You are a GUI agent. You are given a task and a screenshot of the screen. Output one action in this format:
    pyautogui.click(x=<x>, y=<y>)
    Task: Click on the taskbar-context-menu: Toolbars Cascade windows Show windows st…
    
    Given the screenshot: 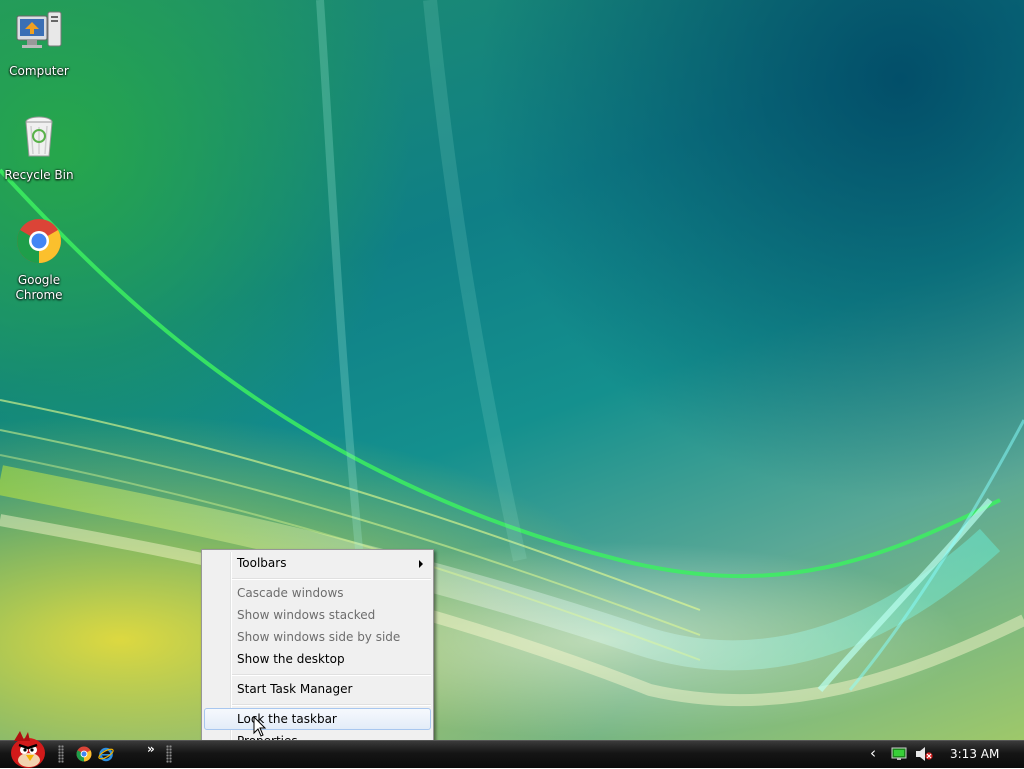 What is the action you would take?
    pyautogui.click(x=317, y=652)
    